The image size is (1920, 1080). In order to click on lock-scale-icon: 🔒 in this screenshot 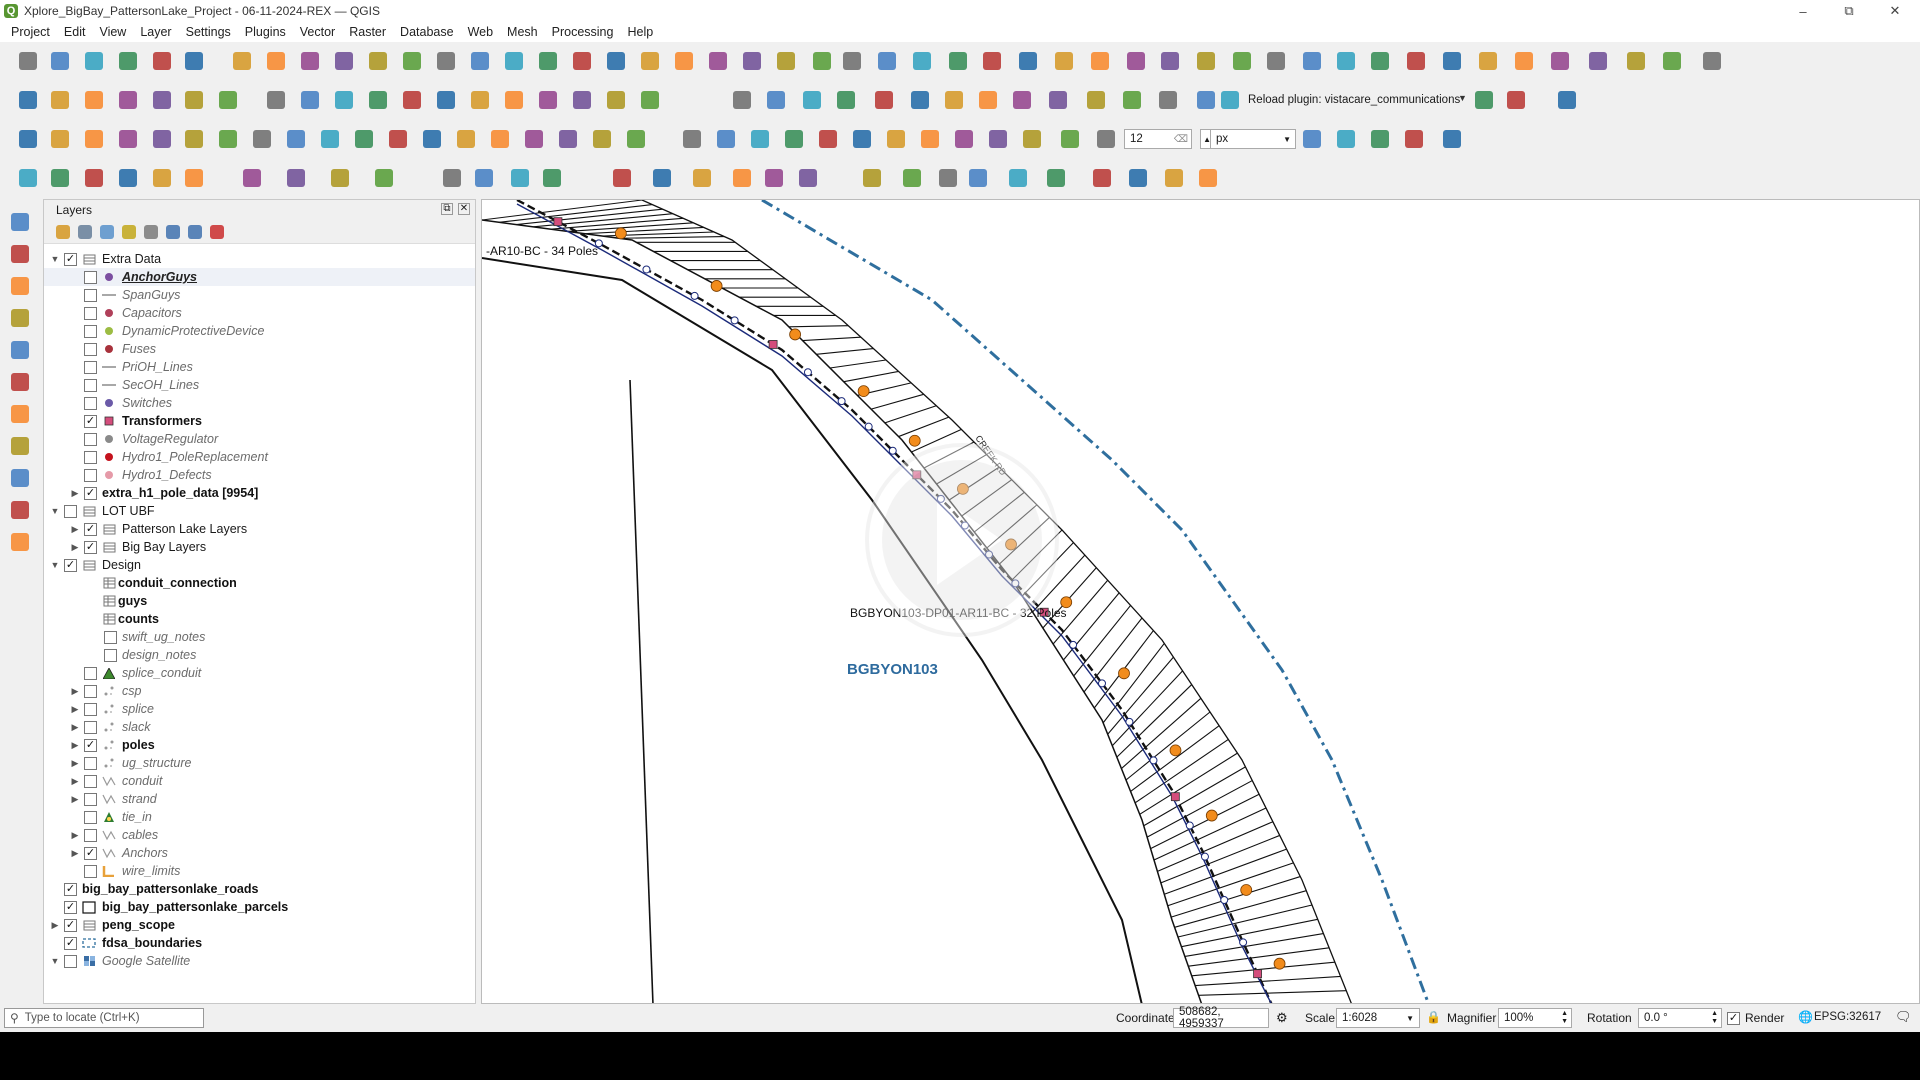, I will do `click(1433, 1017)`.